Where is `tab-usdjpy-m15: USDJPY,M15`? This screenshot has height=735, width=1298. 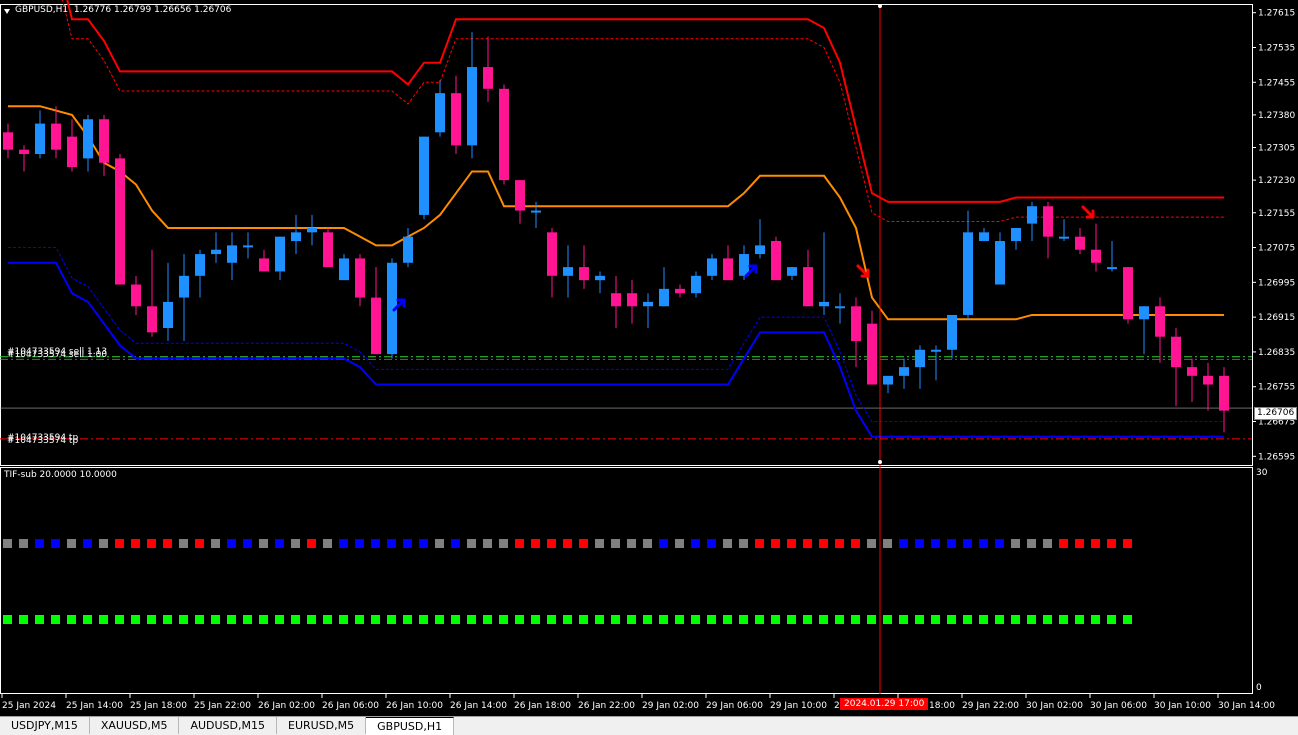 tab-usdjpy-m15: USDJPY,M15 is located at coordinates (45, 725).